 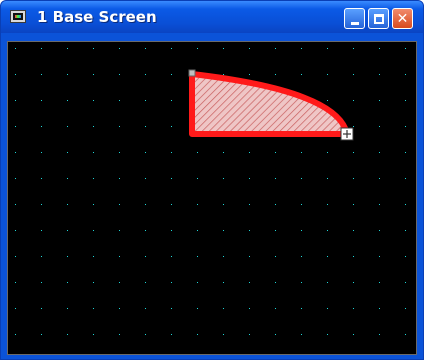 I want to click on top-left-handle, so click(x=192, y=73).